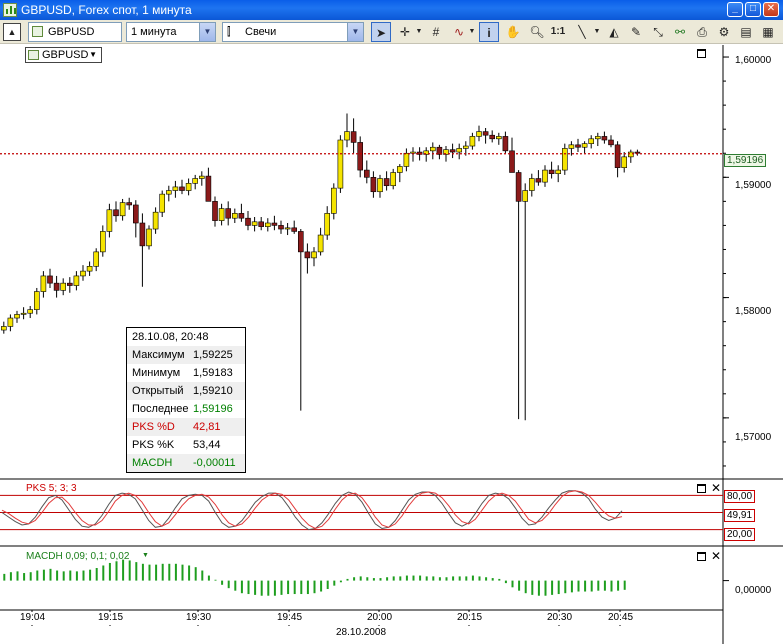 This screenshot has width=783, height=644. I want to click on instrument-tag-label: GBPUSD, so click(65, 55).